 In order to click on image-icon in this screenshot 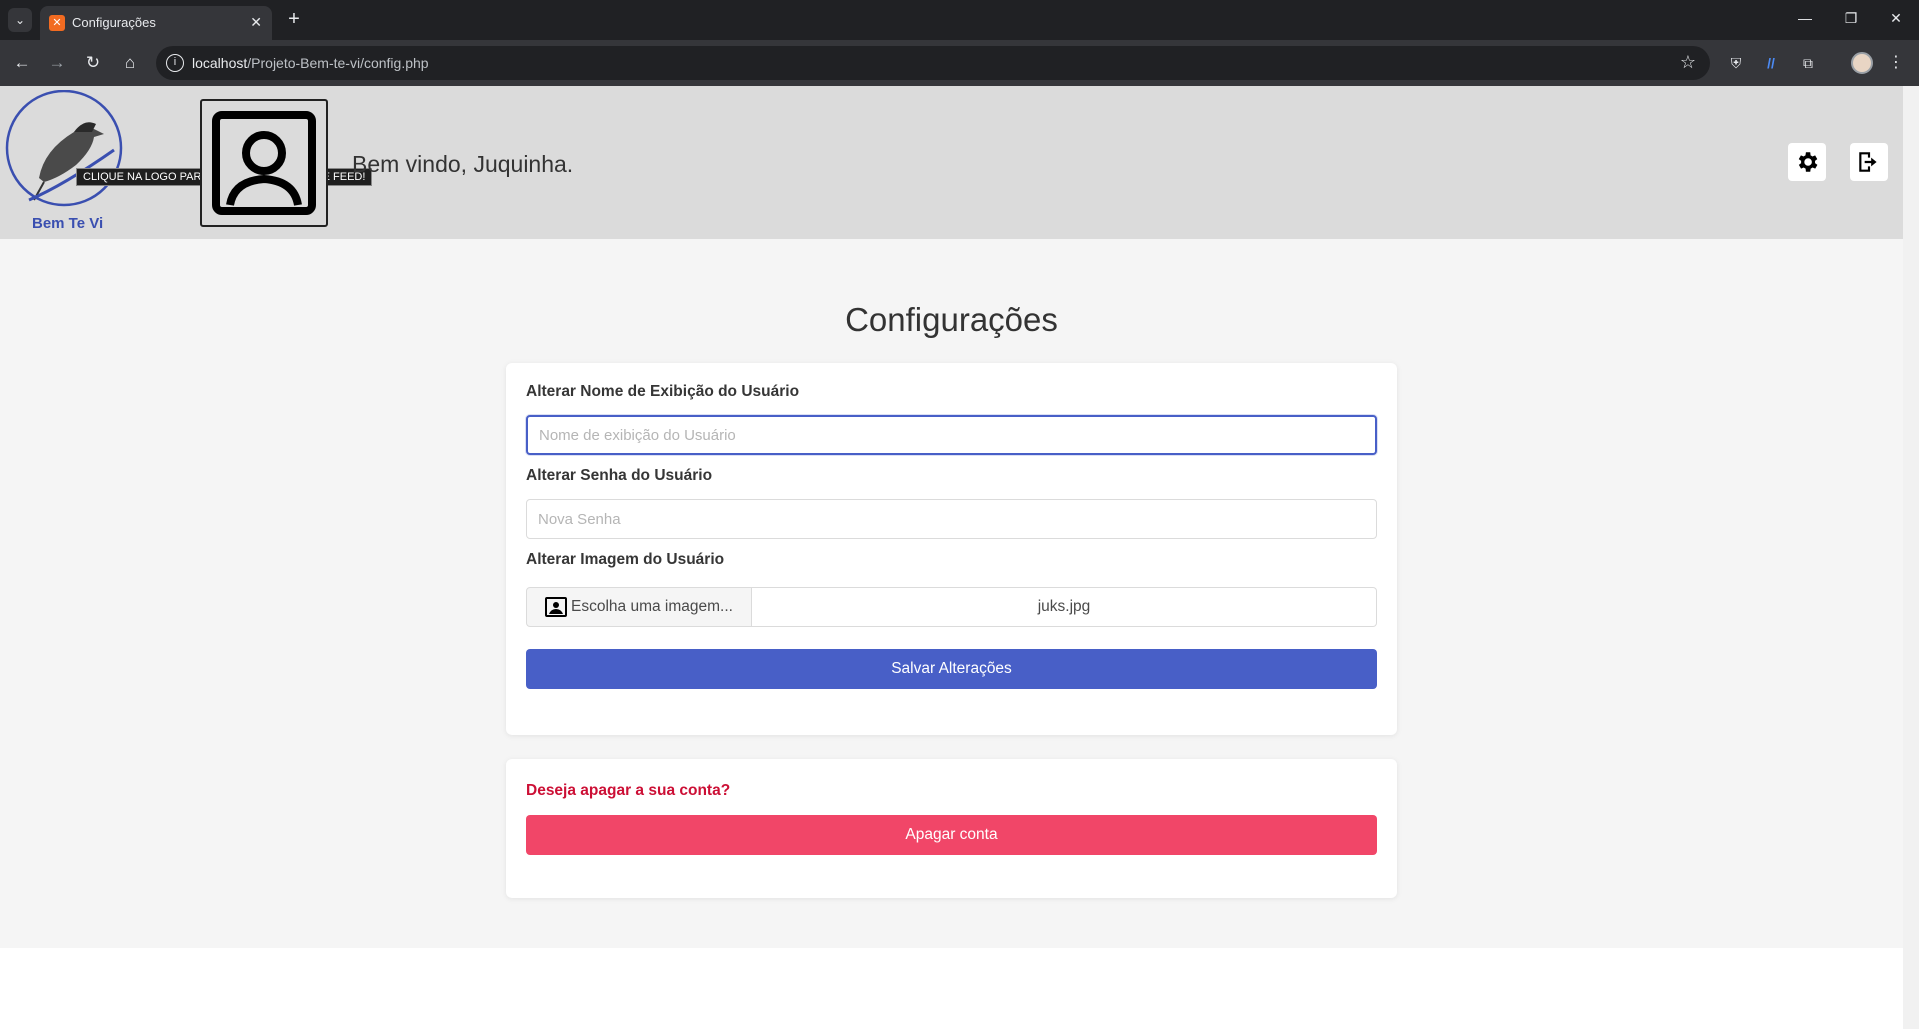, I will do `click(556, 607)`.